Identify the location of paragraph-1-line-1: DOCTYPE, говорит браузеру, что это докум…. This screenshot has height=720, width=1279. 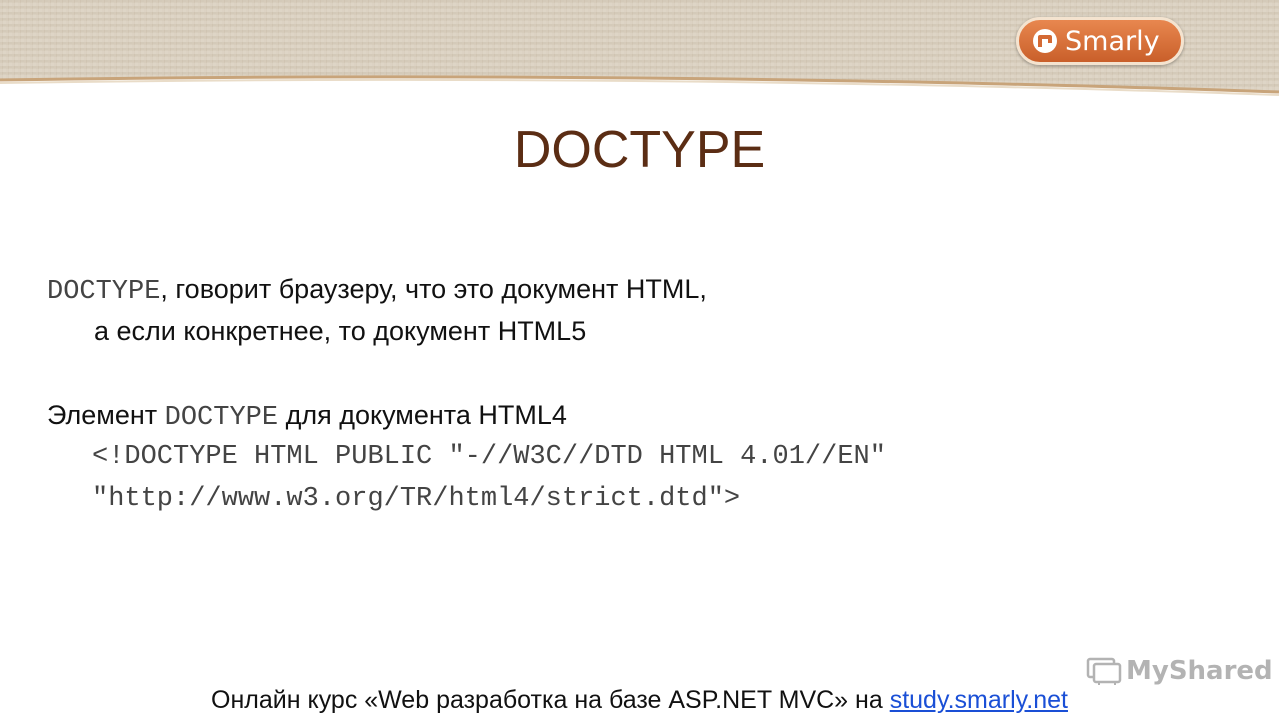
(377, 290).